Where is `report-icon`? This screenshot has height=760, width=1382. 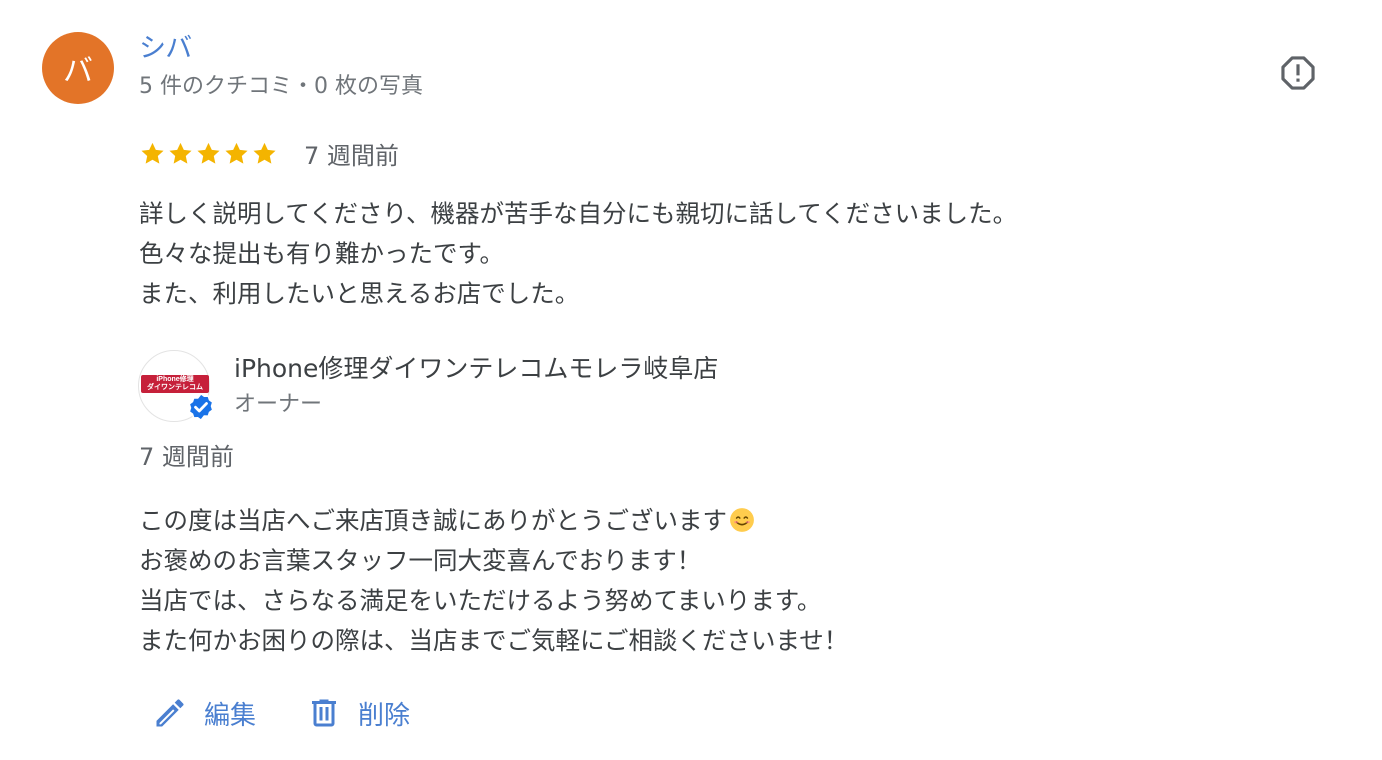 report-icon is located at coordinates (1298, 73).